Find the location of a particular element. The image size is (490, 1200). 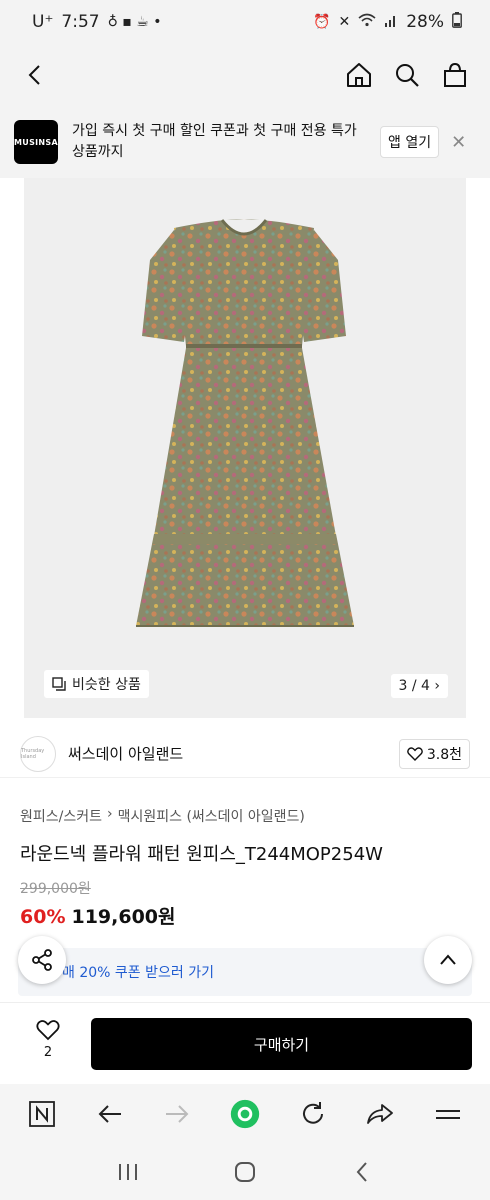

scroll-top-button is located at coordinates (448, 960).